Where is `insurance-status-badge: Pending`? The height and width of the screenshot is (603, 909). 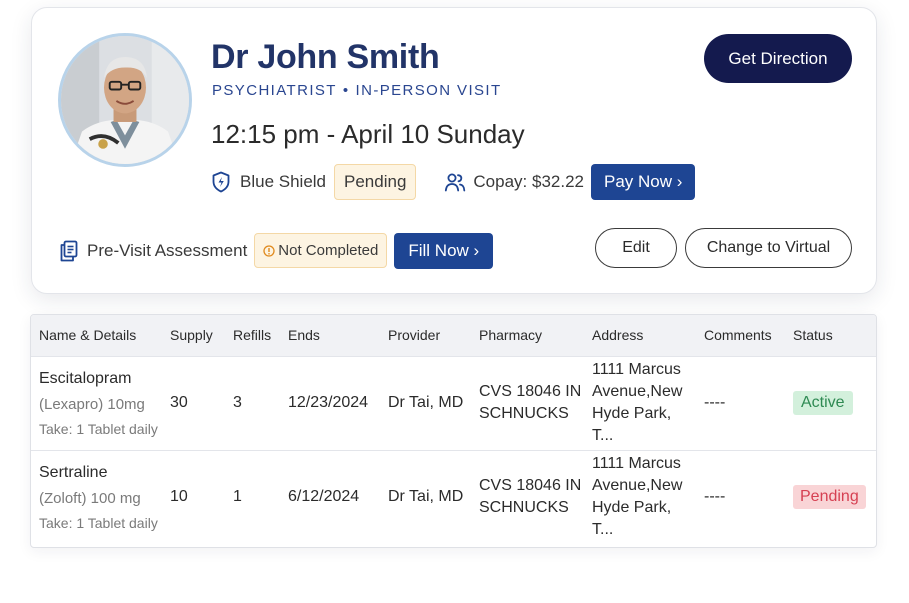 insurance-status-badge: Pending is located at coordinates (375, 182).